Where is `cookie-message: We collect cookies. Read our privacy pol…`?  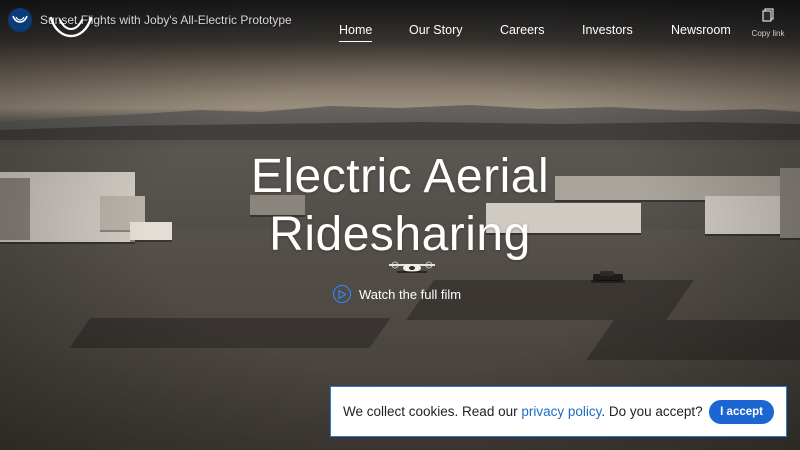
cookie-message: We collect cookies. Read our privacy pol… is located at coordinates (523, 411).